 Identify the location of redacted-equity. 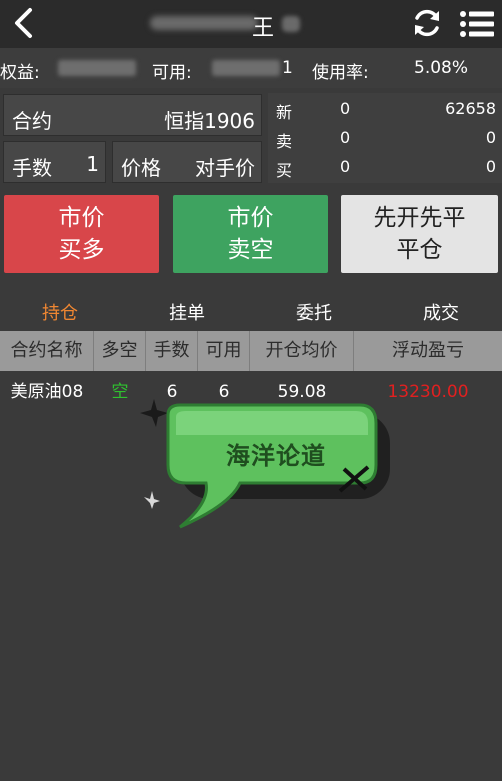
(97, 68).